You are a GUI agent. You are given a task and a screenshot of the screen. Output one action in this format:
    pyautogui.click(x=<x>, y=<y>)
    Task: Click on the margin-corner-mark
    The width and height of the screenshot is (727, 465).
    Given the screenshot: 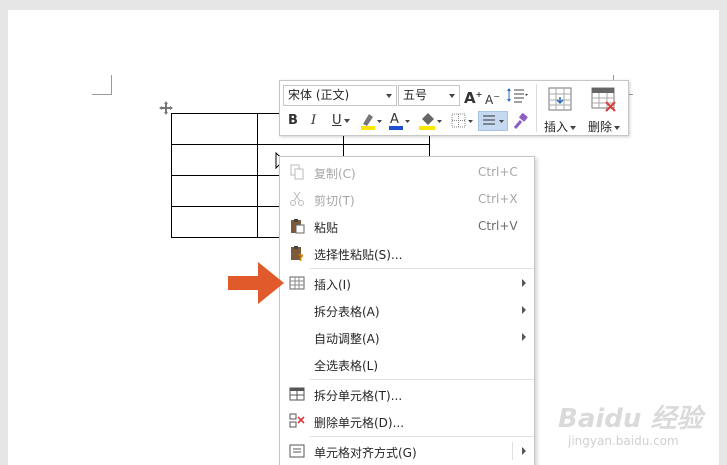 What is the action you would take?
    pyautogui.click(x=102, y=85)
    